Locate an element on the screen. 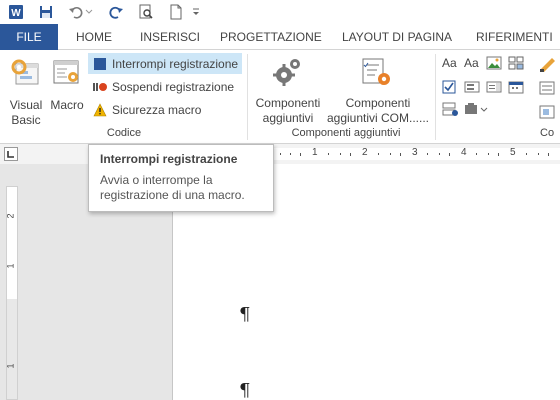 This screenshot has width=560, height=400. tooltip-title: Interrompi registrazione is located at coordinates (169, 159).